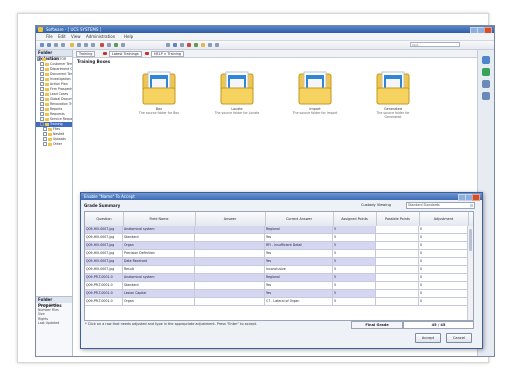 The image size is (511, 375). What do you see at coordinates (168, 45) in the screenshot?
I see `view-icon` at bounding box center [168, 45].